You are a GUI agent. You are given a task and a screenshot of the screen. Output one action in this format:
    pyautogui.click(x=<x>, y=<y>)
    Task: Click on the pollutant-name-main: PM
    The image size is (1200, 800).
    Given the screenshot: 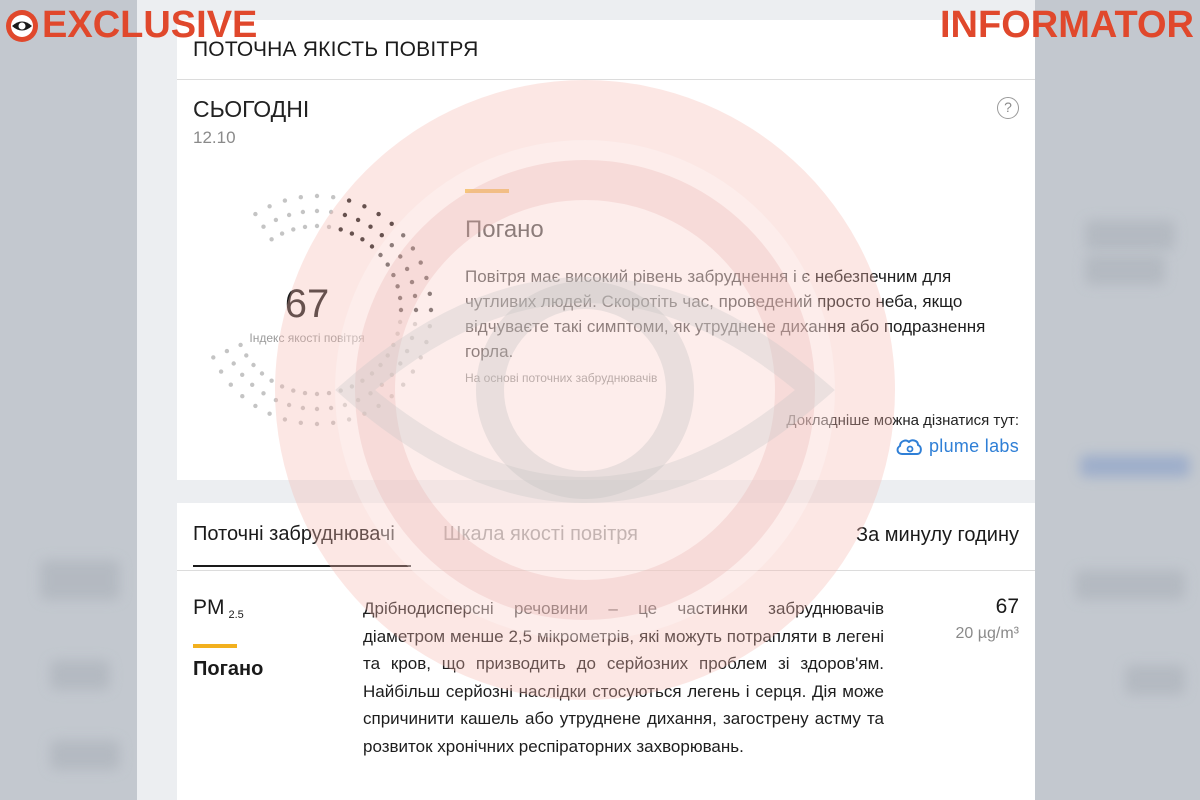 What is the action you would take?
    pyautogui.click(x=209, y=607)
    